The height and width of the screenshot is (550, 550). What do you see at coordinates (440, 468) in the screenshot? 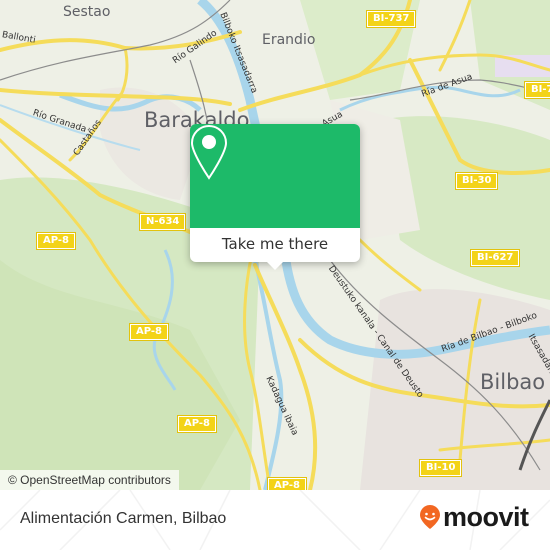
I see `road-shield-bi10: BI-10` at bounding box center [440, 468].